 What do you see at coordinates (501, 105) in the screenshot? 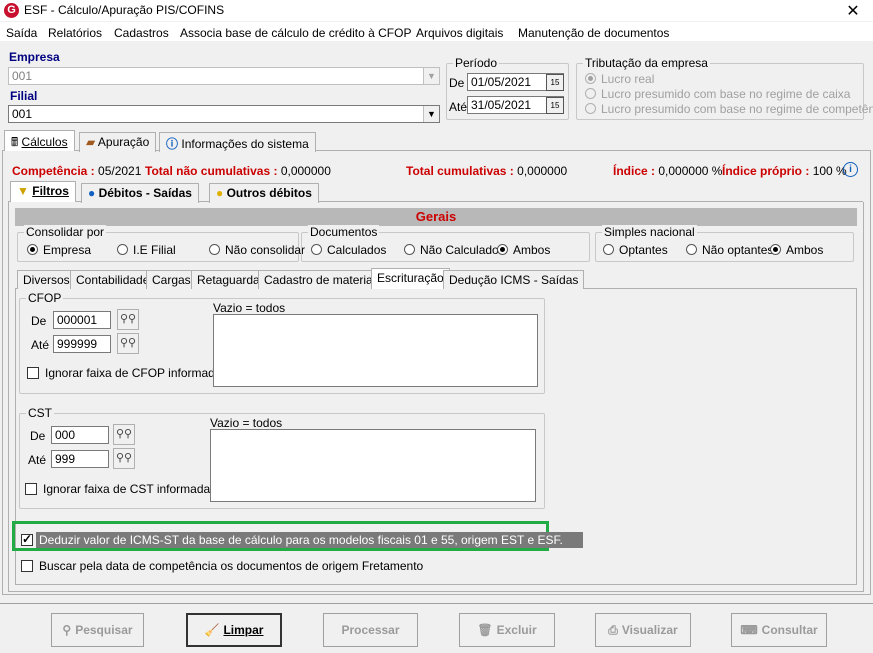
I see `periodo-ate-value: 31/05/2021` at bounding box center [501, 105].